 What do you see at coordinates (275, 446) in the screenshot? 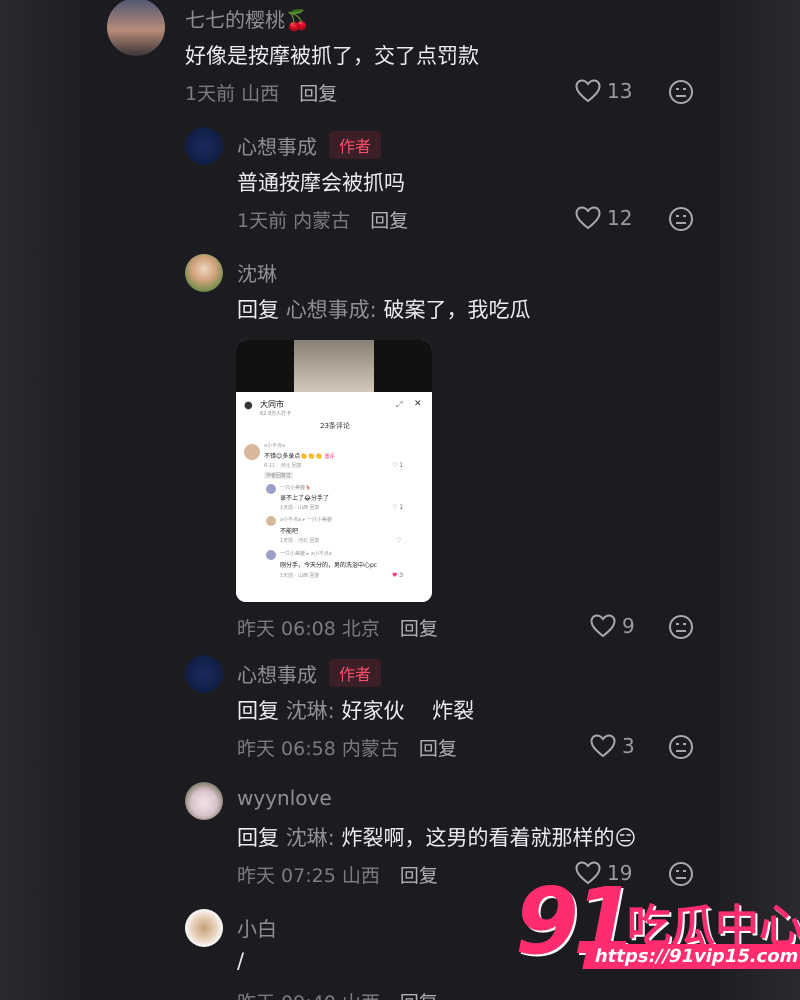
I see `embedded-user: a小不点a` at bounding box center [275, 446].